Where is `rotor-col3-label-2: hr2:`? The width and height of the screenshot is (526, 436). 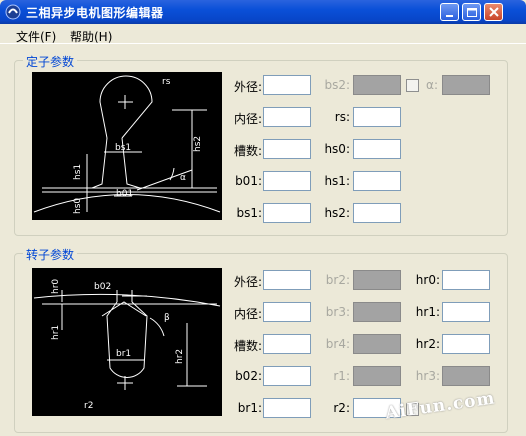 rotor-col3-label-2: hr2: is located at coordinates (427, 344).